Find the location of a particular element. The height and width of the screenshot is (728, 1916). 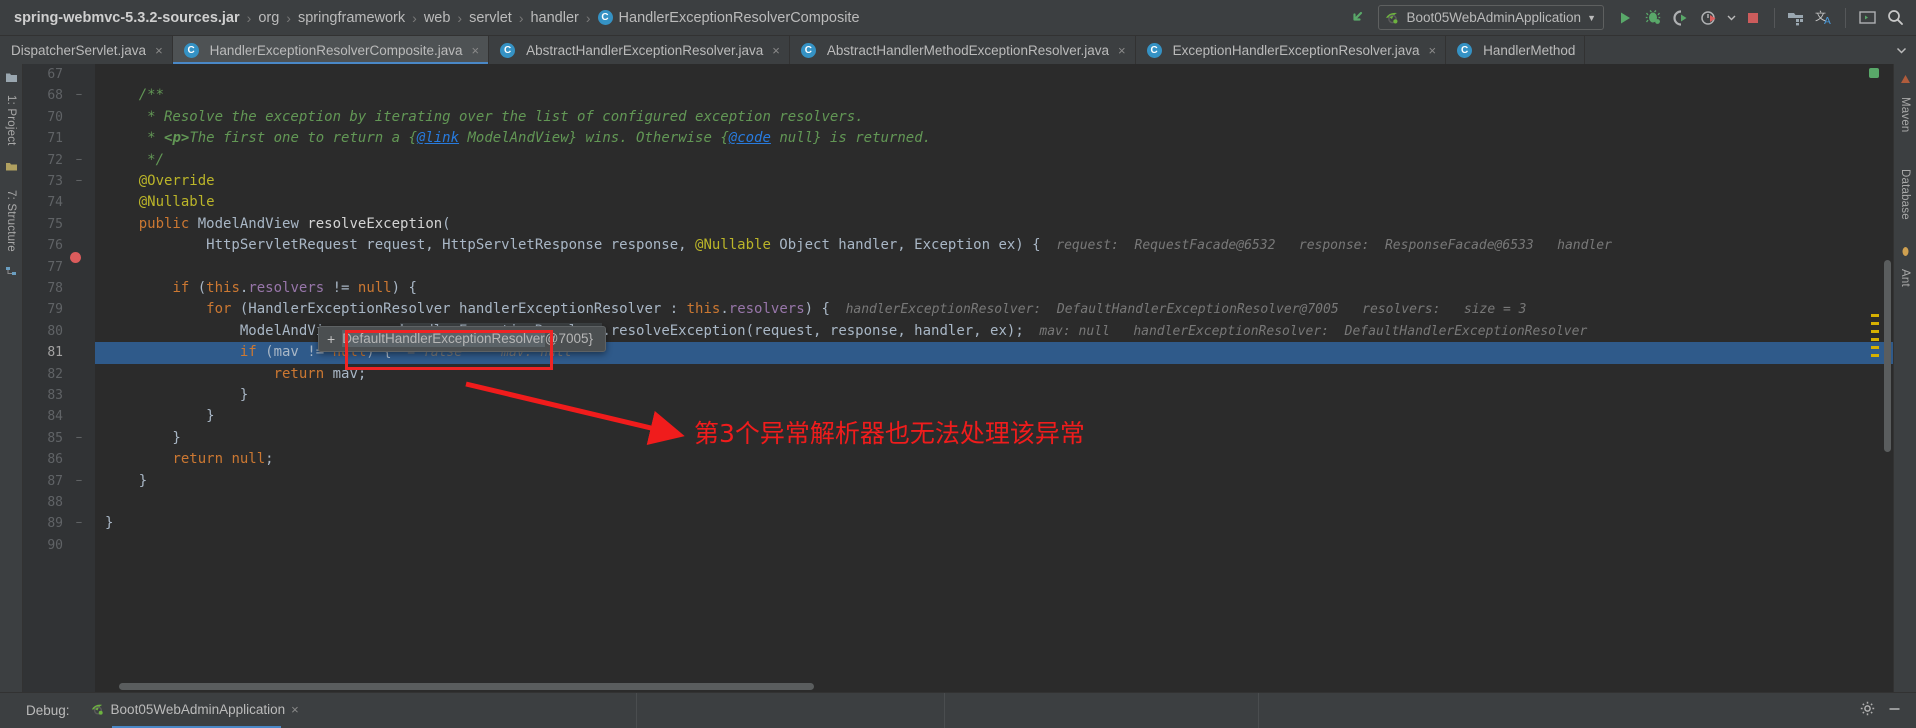

project-icon is located at coordinates (11, 77).